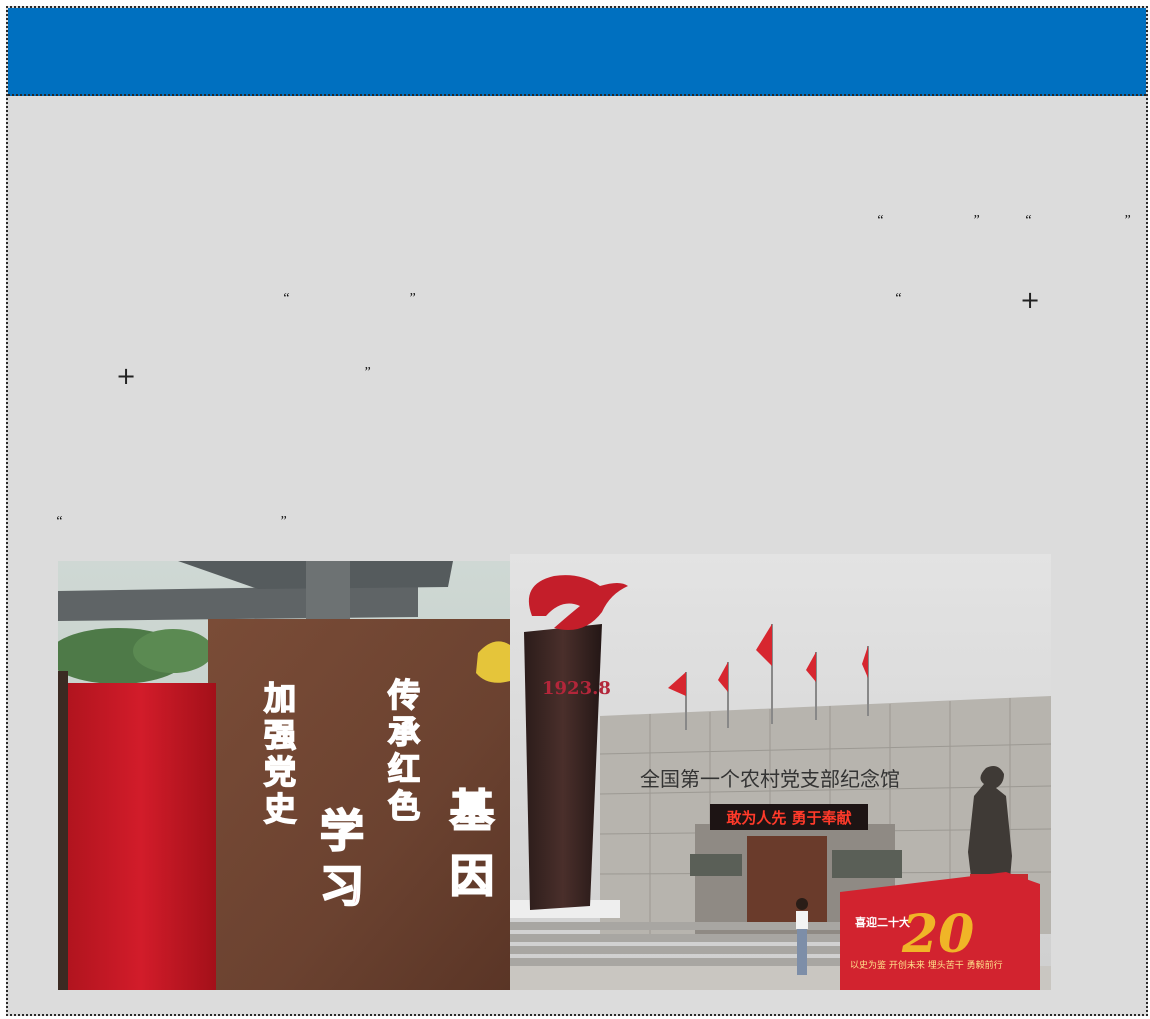 This screenshot has height=1019, width=1150. I want to click on led-sign: 敢为人先 勇于奉献, so click(788, 818).